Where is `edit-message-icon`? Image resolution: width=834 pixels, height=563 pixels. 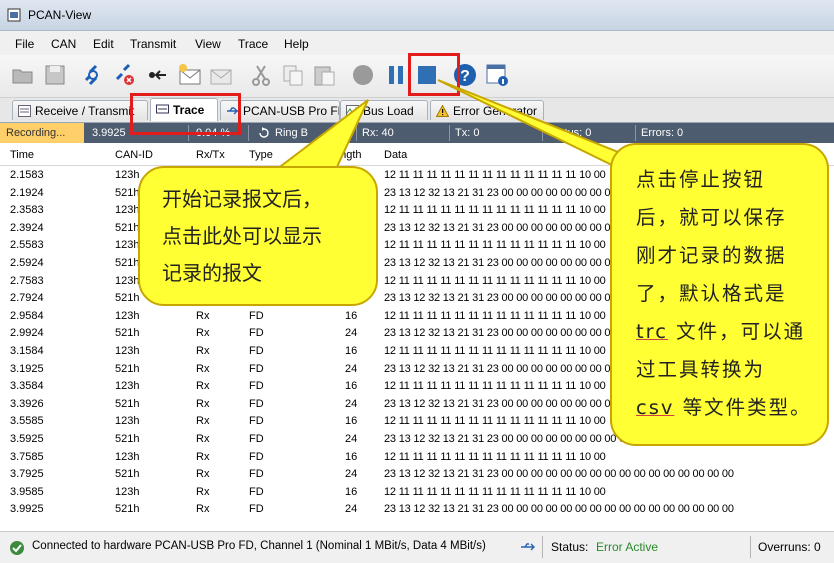
edit-message-icon is located at coordinates (221, 75).